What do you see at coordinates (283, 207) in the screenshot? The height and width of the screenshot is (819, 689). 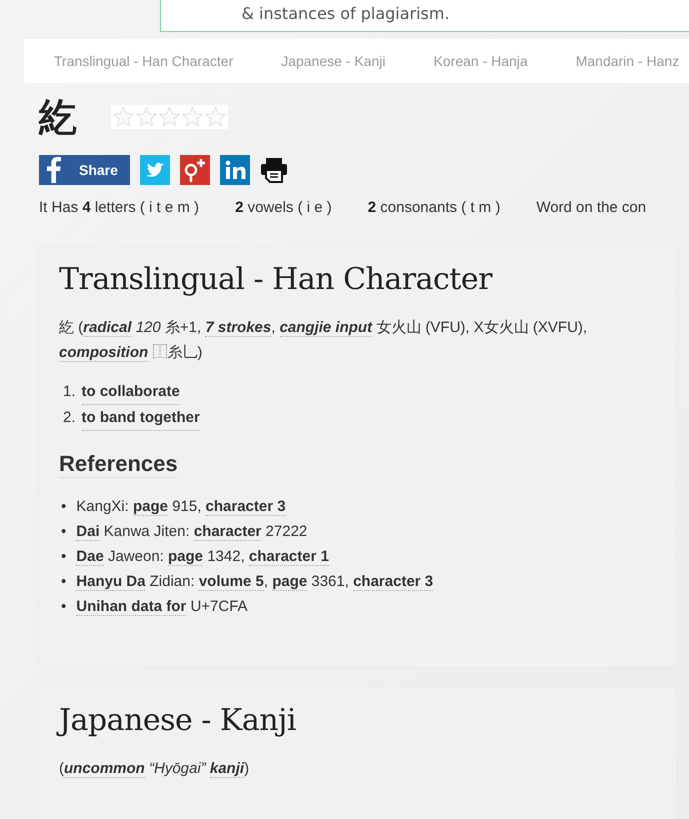 I see `word-stat: 2 vowels ( i e )` at bounding box center [283, 207].